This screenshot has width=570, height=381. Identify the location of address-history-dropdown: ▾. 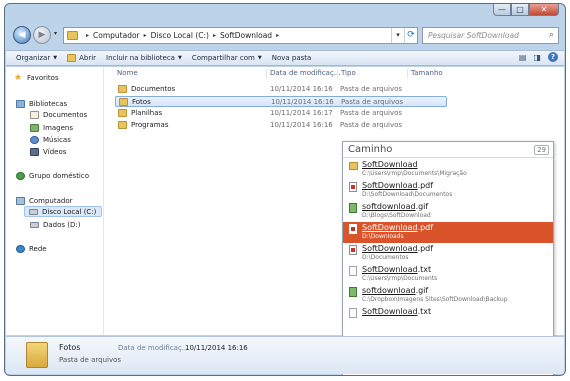
(397, 35).